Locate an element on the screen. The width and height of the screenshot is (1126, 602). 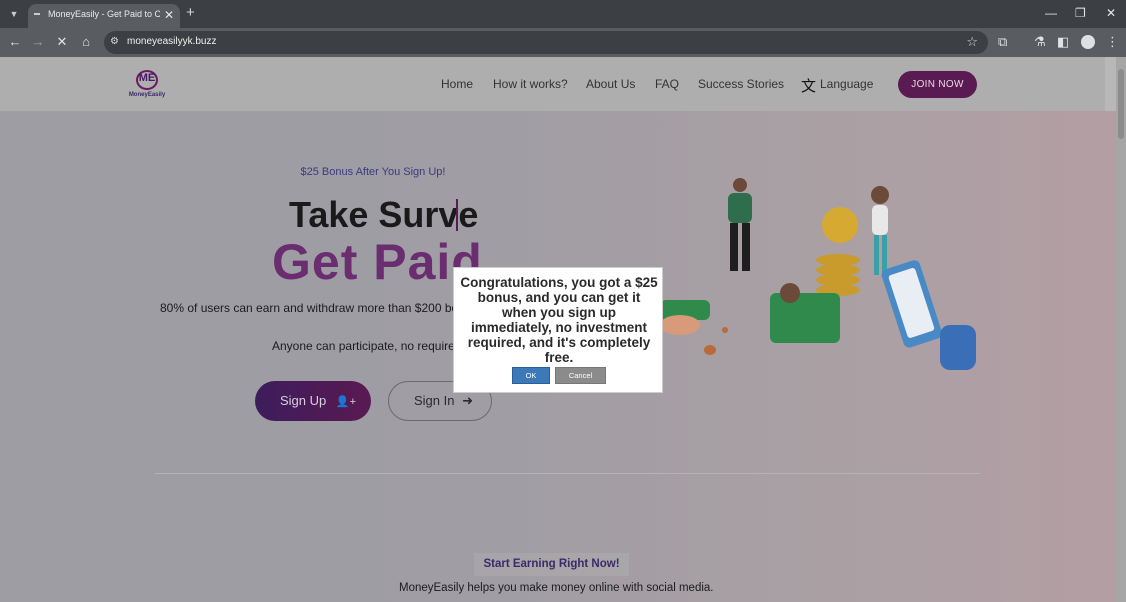
sign-up-button: Sign Up 👤+ is located at coordinates (313, 401).